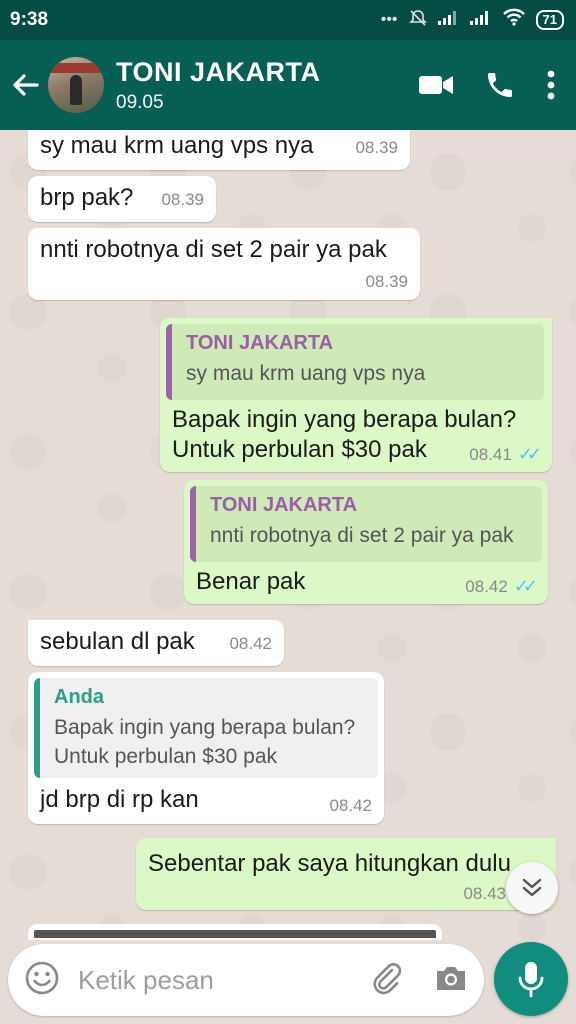 Image resolution: width=576 pixels, height=1024 pixels. I want to click on message-bubble-outgoing: Sebentar pak saya hitungkan dulu 08.43, so click(346, 874).